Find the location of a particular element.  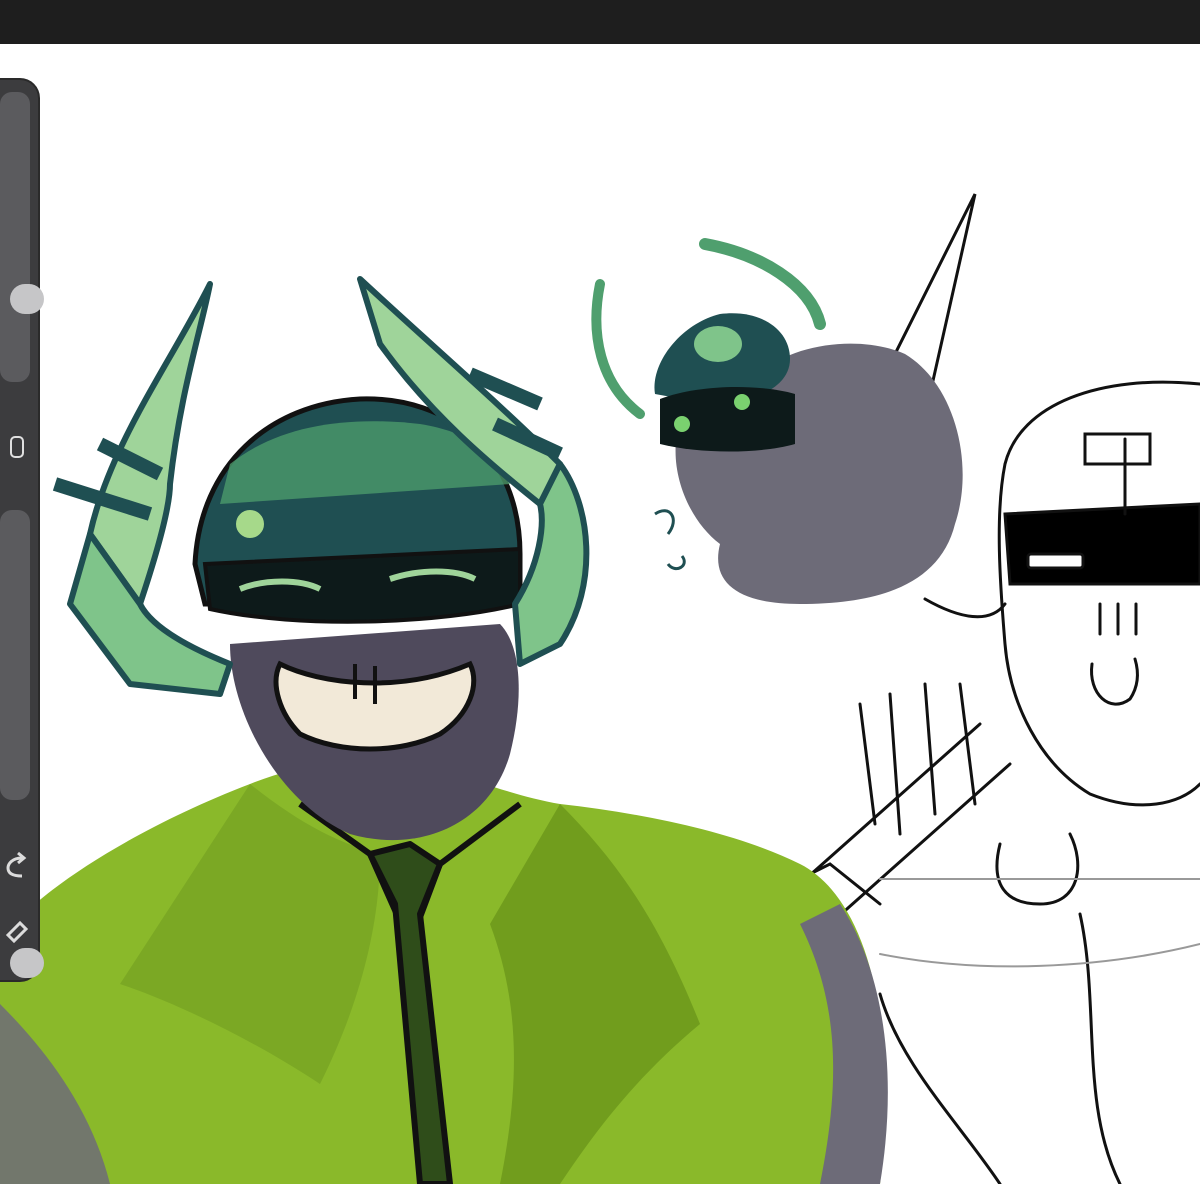

undo-button is located at coordinates (17, 865).